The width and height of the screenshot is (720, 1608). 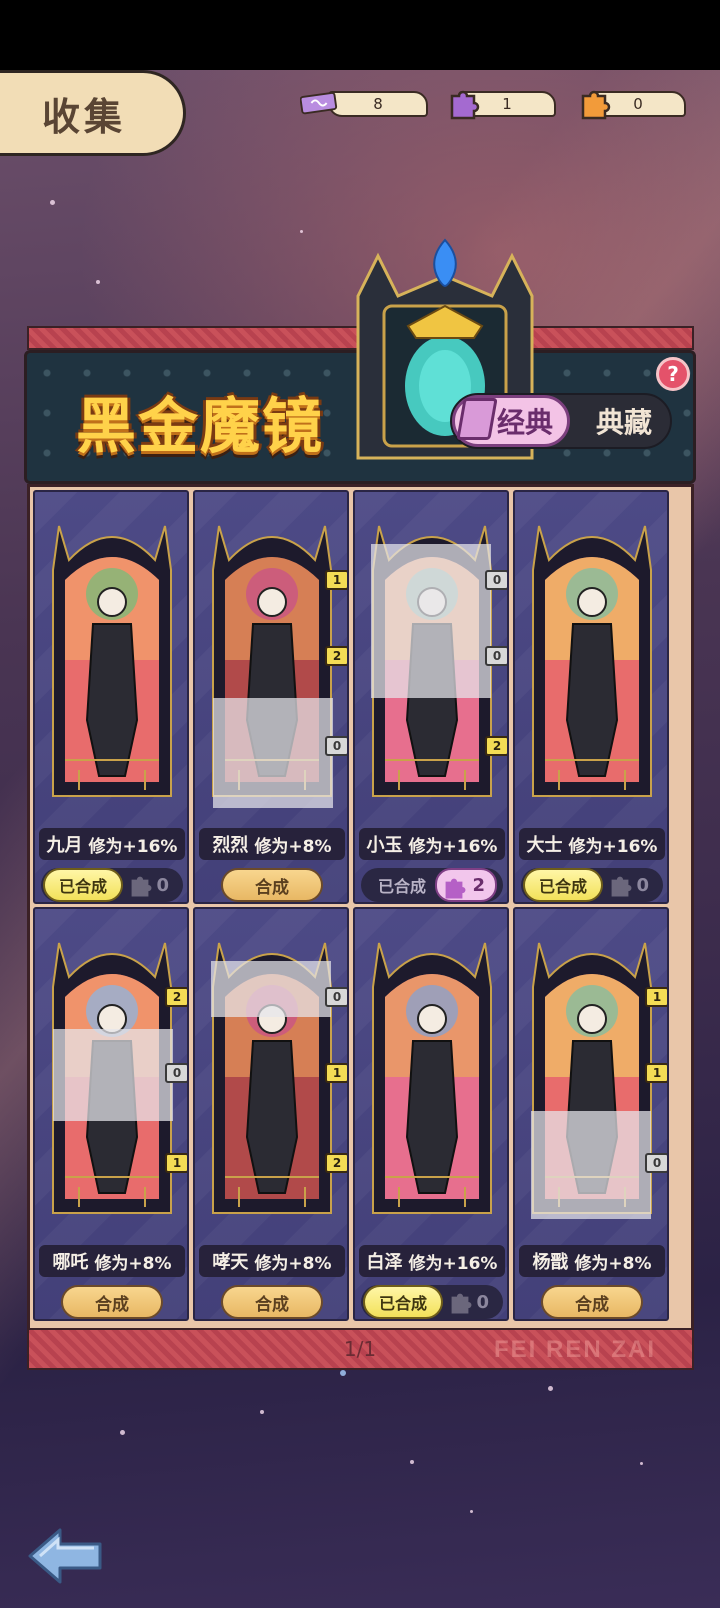 I want to click on tab-collection-label: 典藏, so click(x=623, y=422).